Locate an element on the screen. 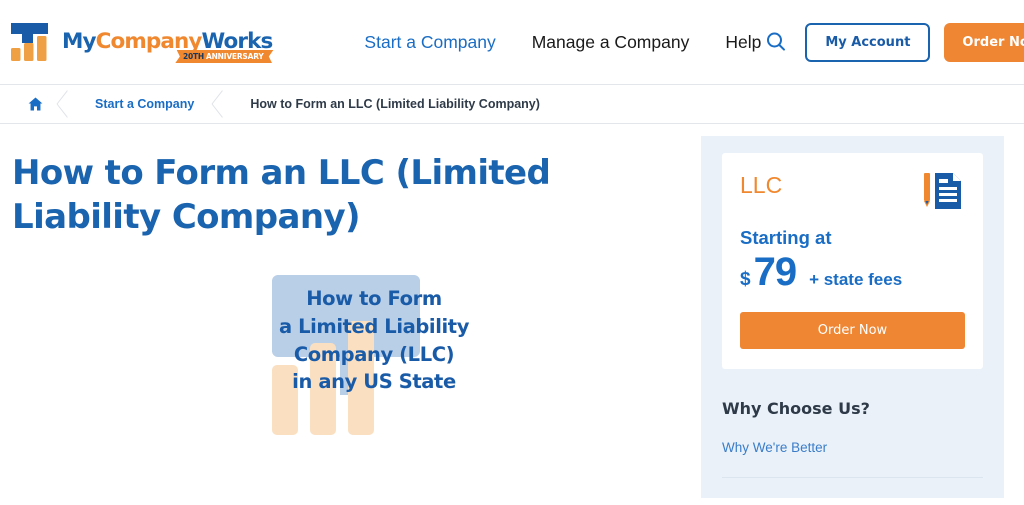  currency-symbol: $ is located at coordinates (745, 279).